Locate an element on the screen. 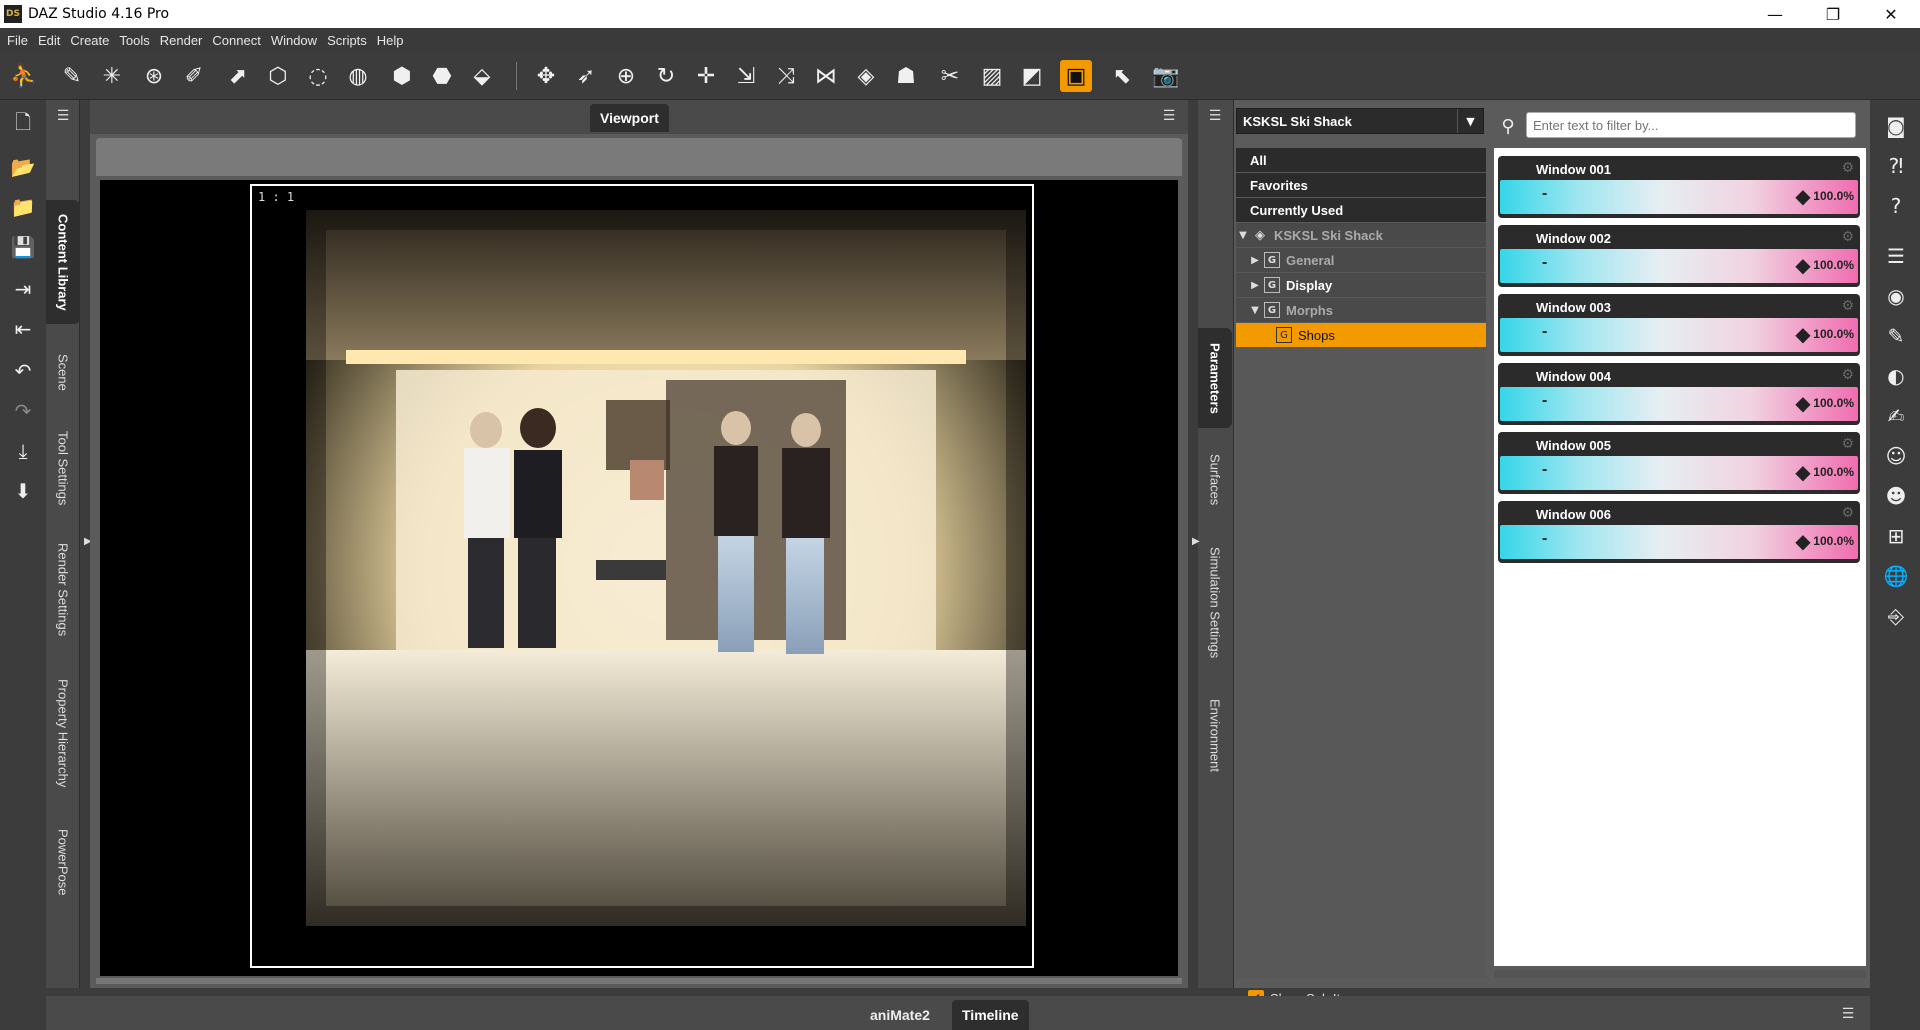  tab-simulation-settings: Simulation Settings is located at coordinates (1215, 603).